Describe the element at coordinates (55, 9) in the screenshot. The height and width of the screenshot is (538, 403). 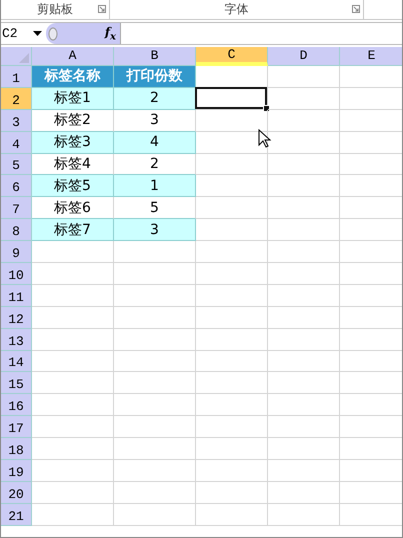
I see `group-label: 剪贴板` at that location.